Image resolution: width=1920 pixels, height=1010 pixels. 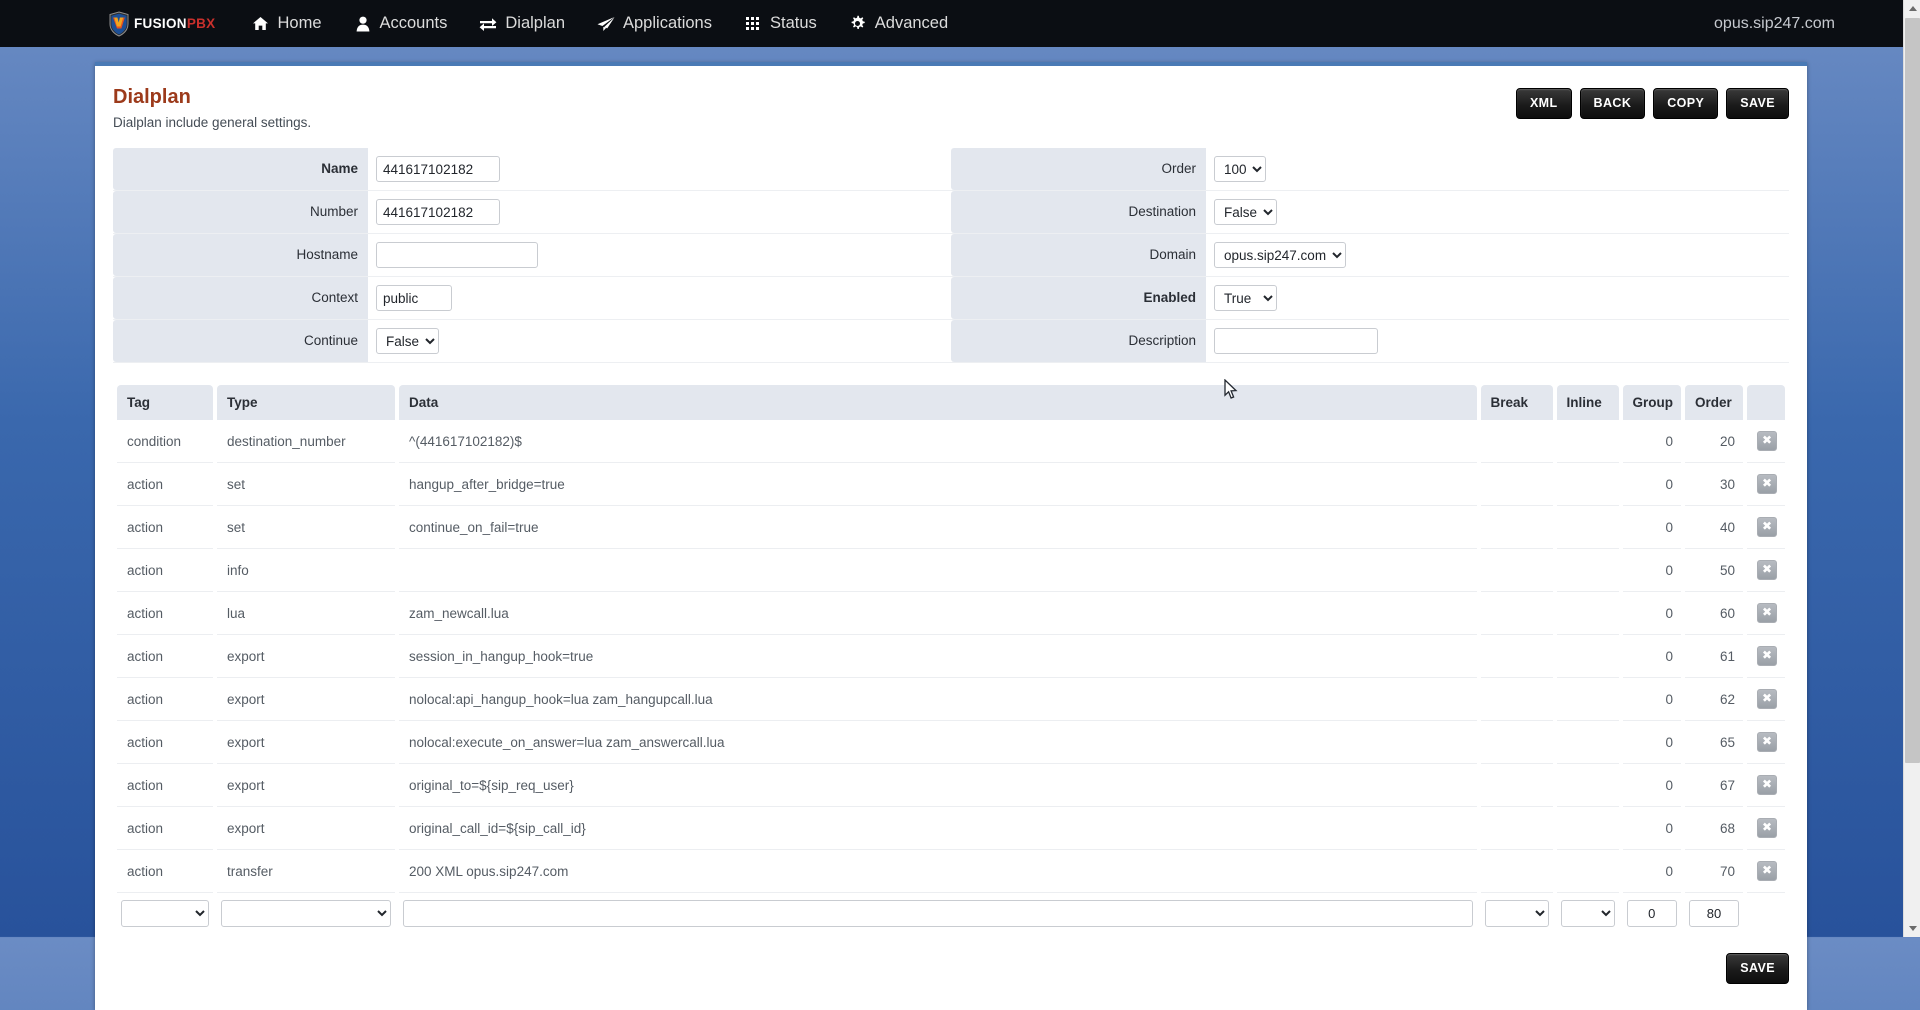 What do you see at coordinates (938, 913) in the screenshot?
I see `new-data-input` at bounding box center [938, 913].